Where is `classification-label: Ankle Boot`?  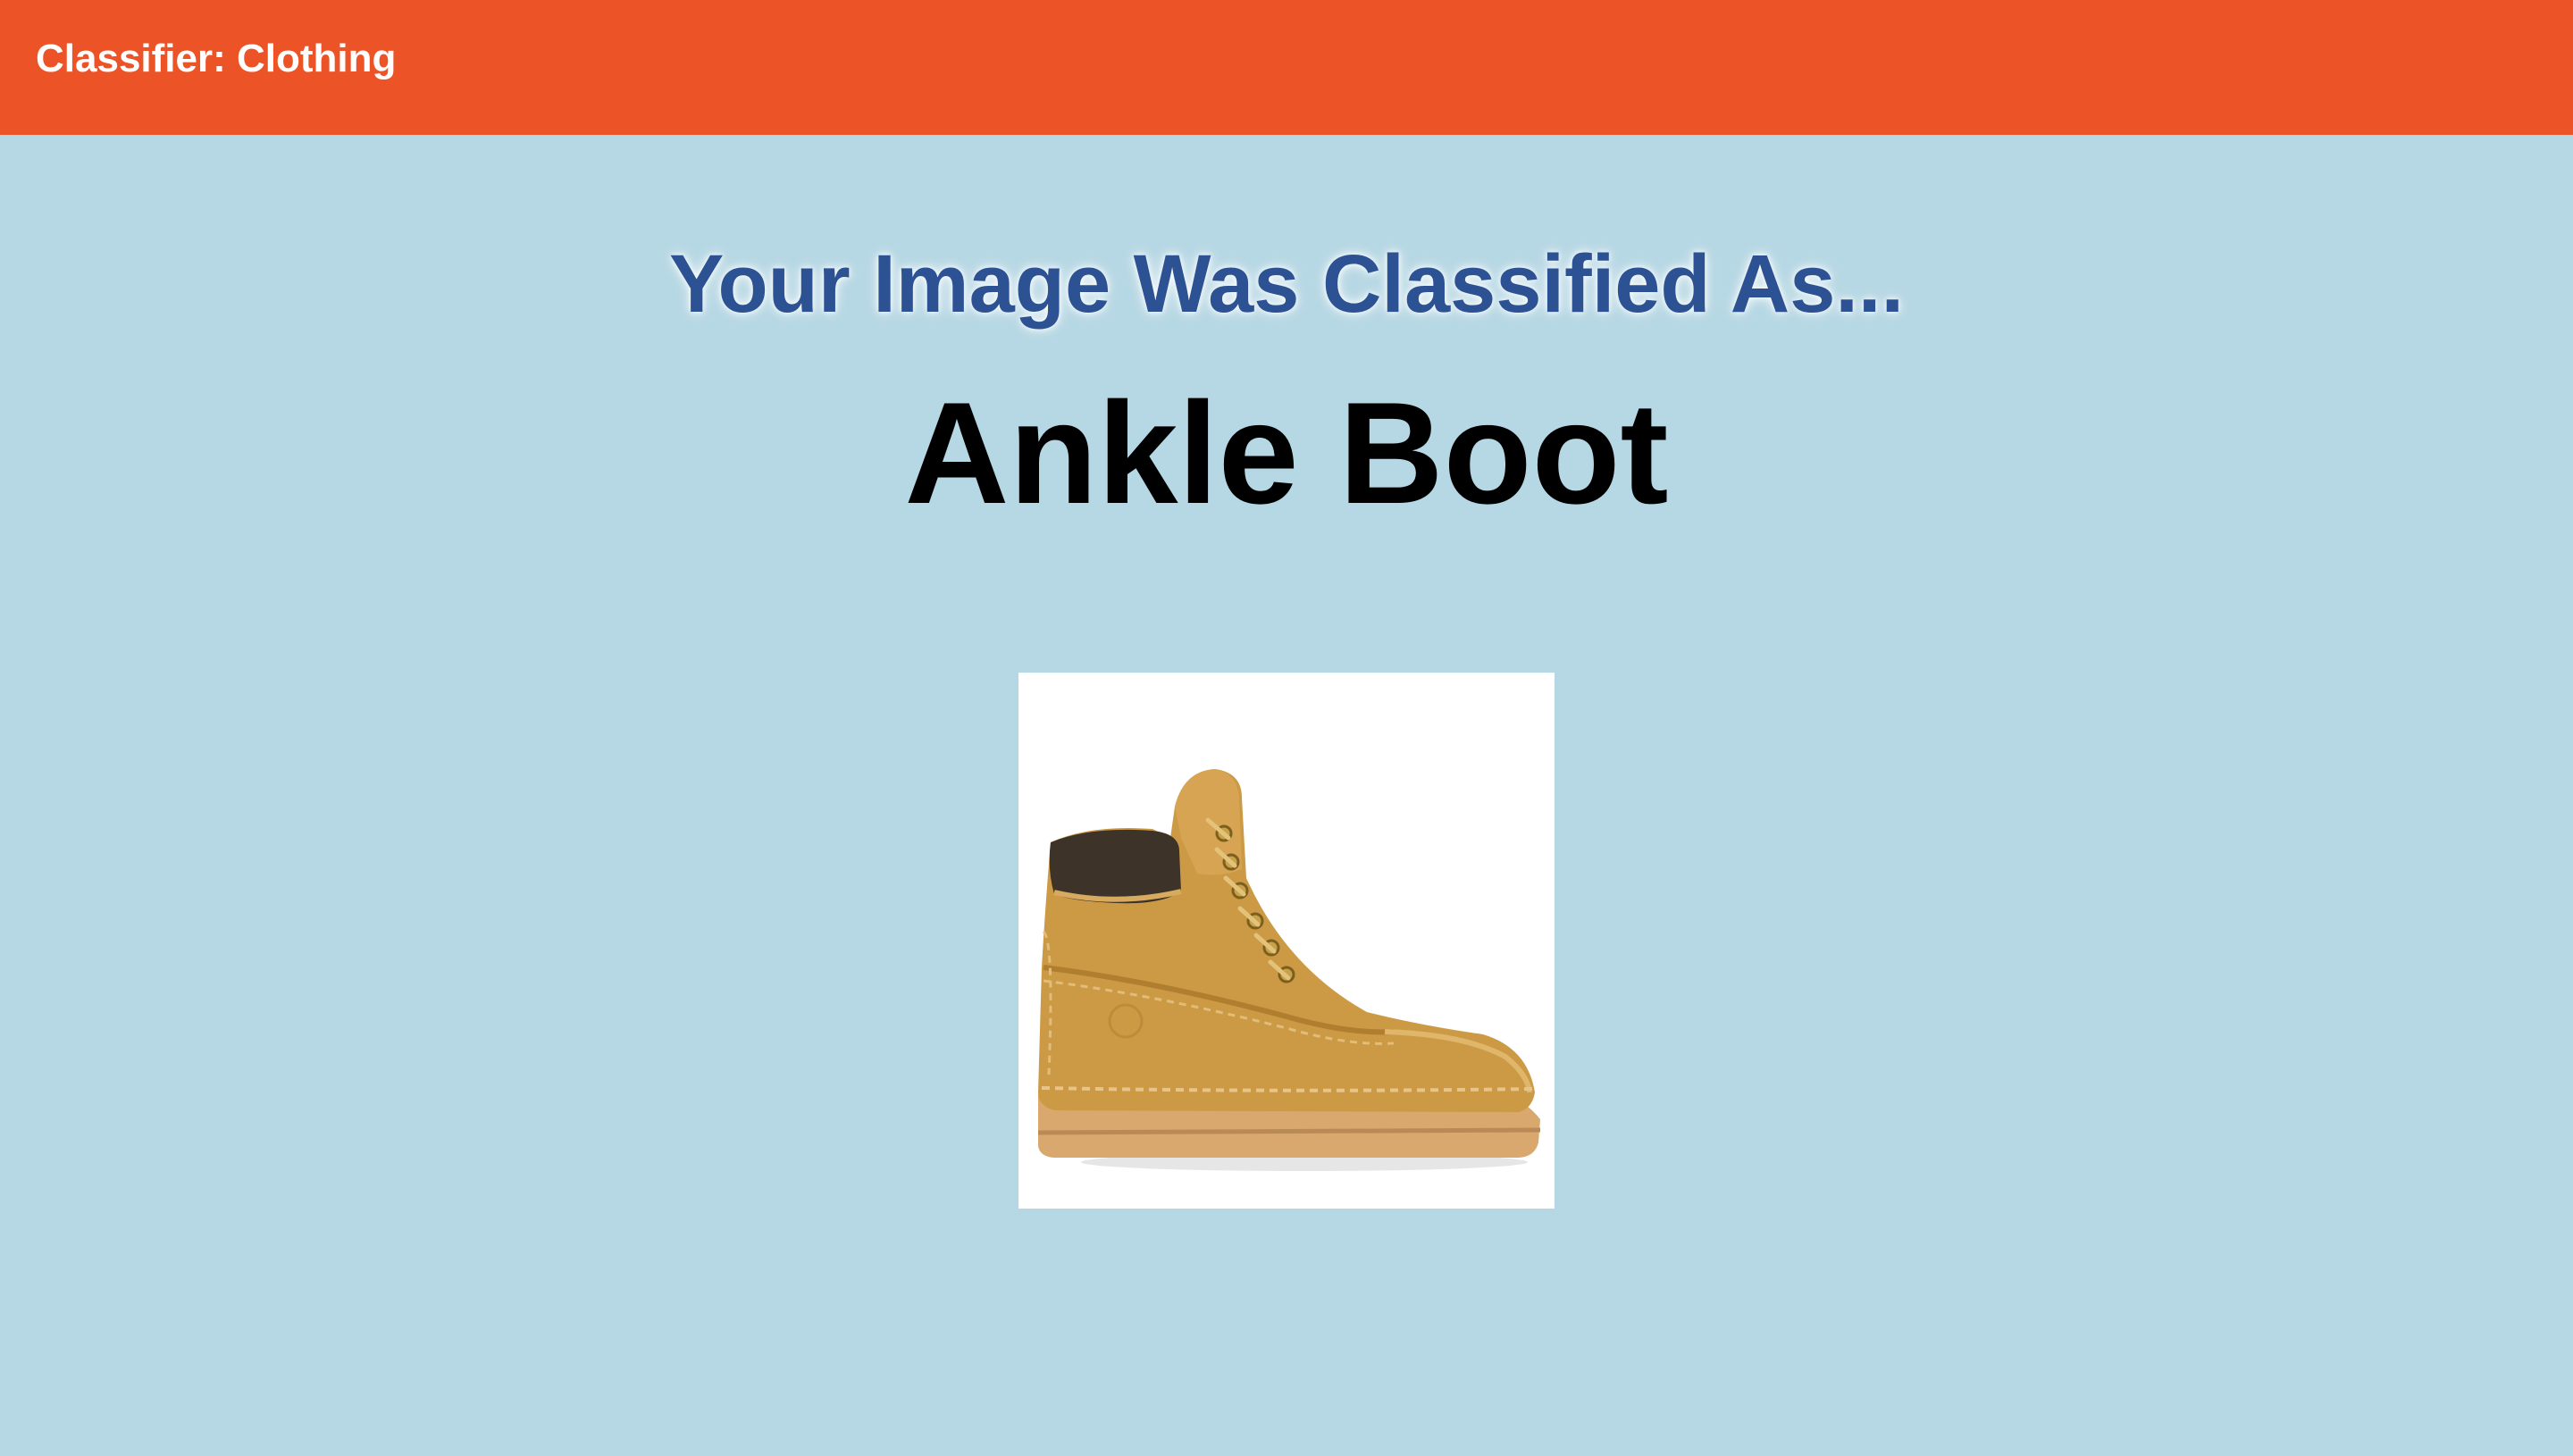
classification-label: Ankle Boot is located at coordinates (1286, 453).